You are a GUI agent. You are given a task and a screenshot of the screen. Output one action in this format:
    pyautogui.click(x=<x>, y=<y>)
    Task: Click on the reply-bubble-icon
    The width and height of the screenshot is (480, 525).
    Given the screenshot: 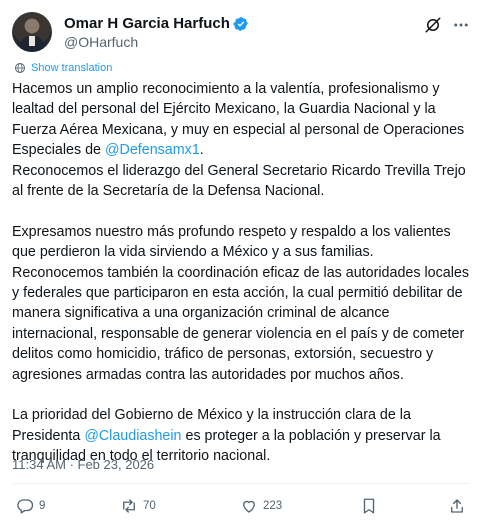 What is the action you would take?
    pyautogui.click(x=25, y=506)
    